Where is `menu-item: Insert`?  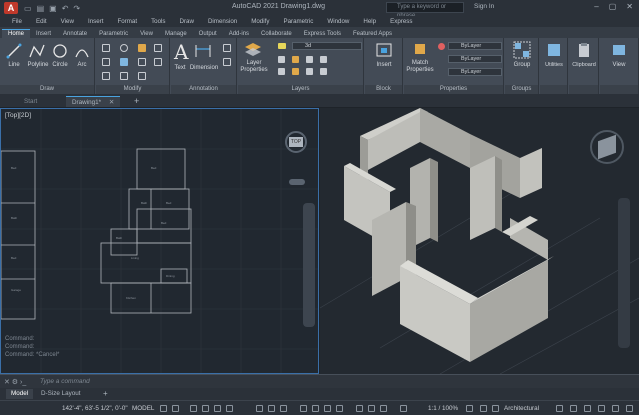 menu-item: Insert is located at coordinates (95, 21).